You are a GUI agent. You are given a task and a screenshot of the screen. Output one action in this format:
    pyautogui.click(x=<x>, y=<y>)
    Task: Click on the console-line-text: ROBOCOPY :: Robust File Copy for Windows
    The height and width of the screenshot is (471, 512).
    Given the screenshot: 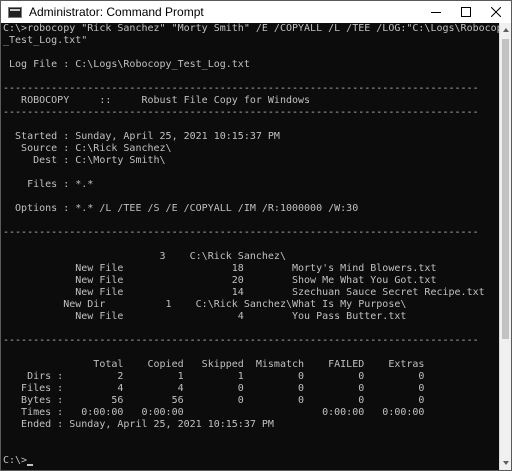 What is the action you would take?
    pyautogui.click(x=157, y=100)
    